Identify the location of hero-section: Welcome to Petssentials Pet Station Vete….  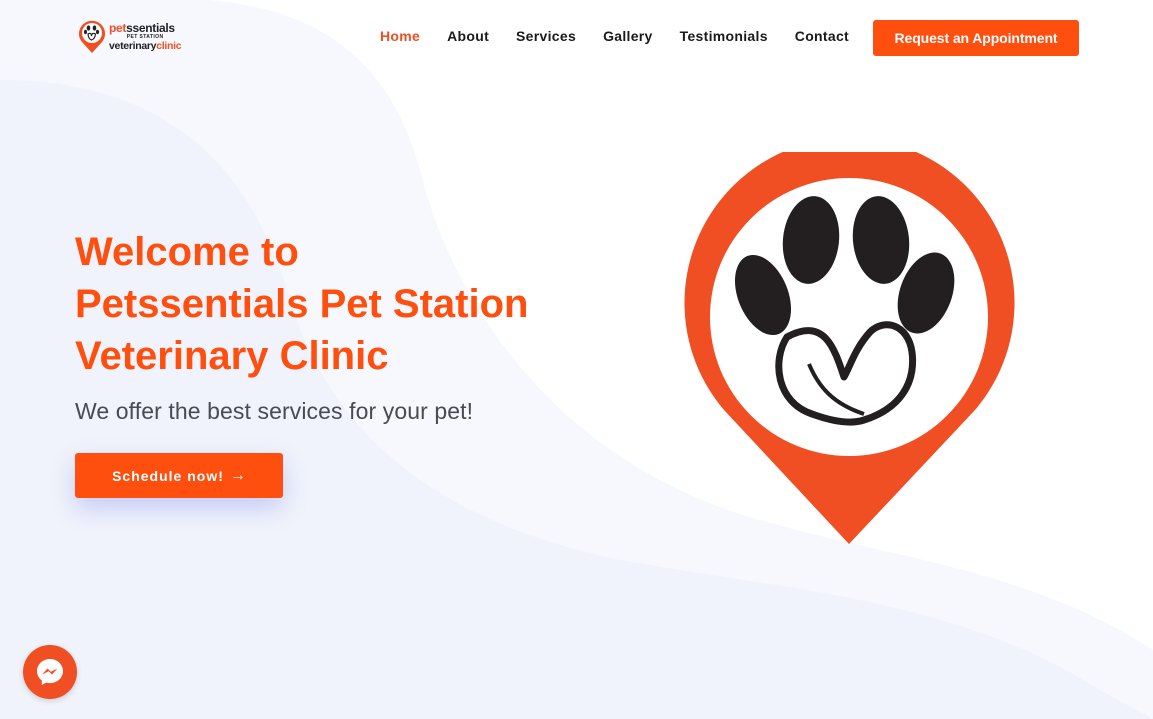
(301, 362).